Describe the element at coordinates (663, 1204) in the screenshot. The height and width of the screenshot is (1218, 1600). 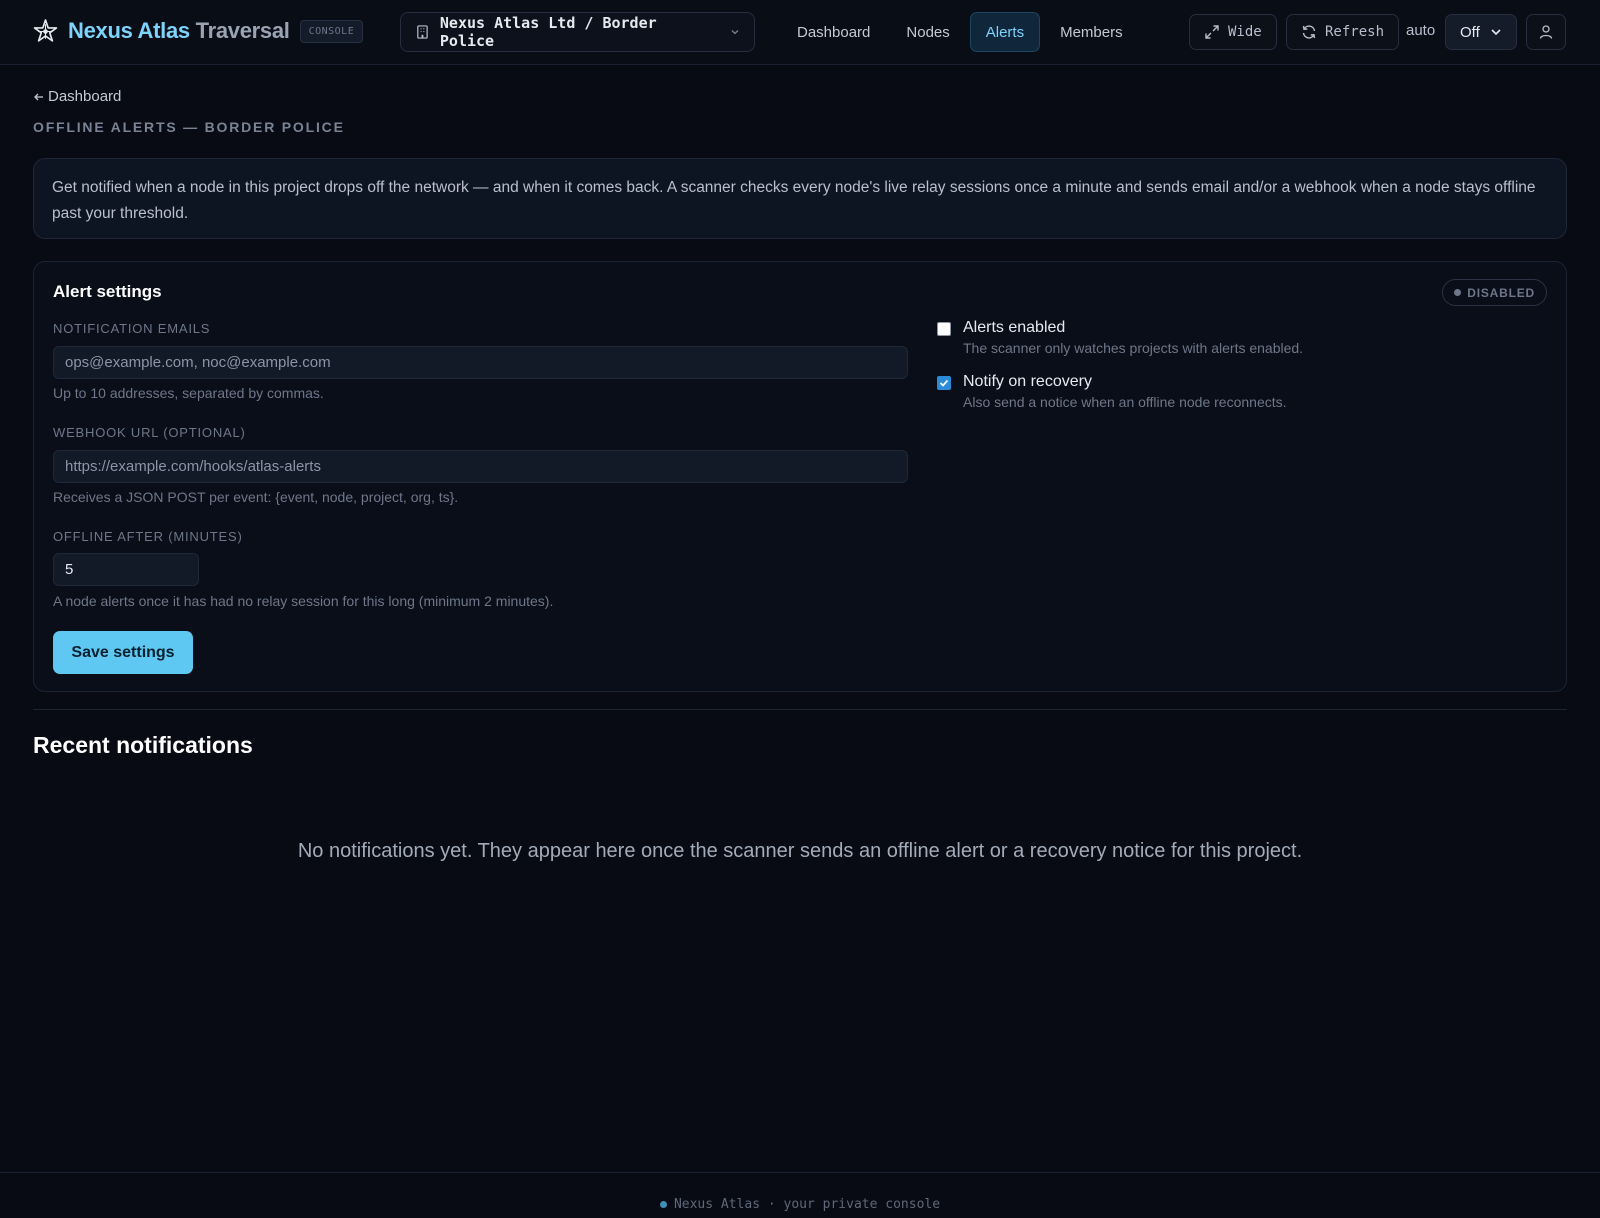
I see `footer-status-dot` at that location.